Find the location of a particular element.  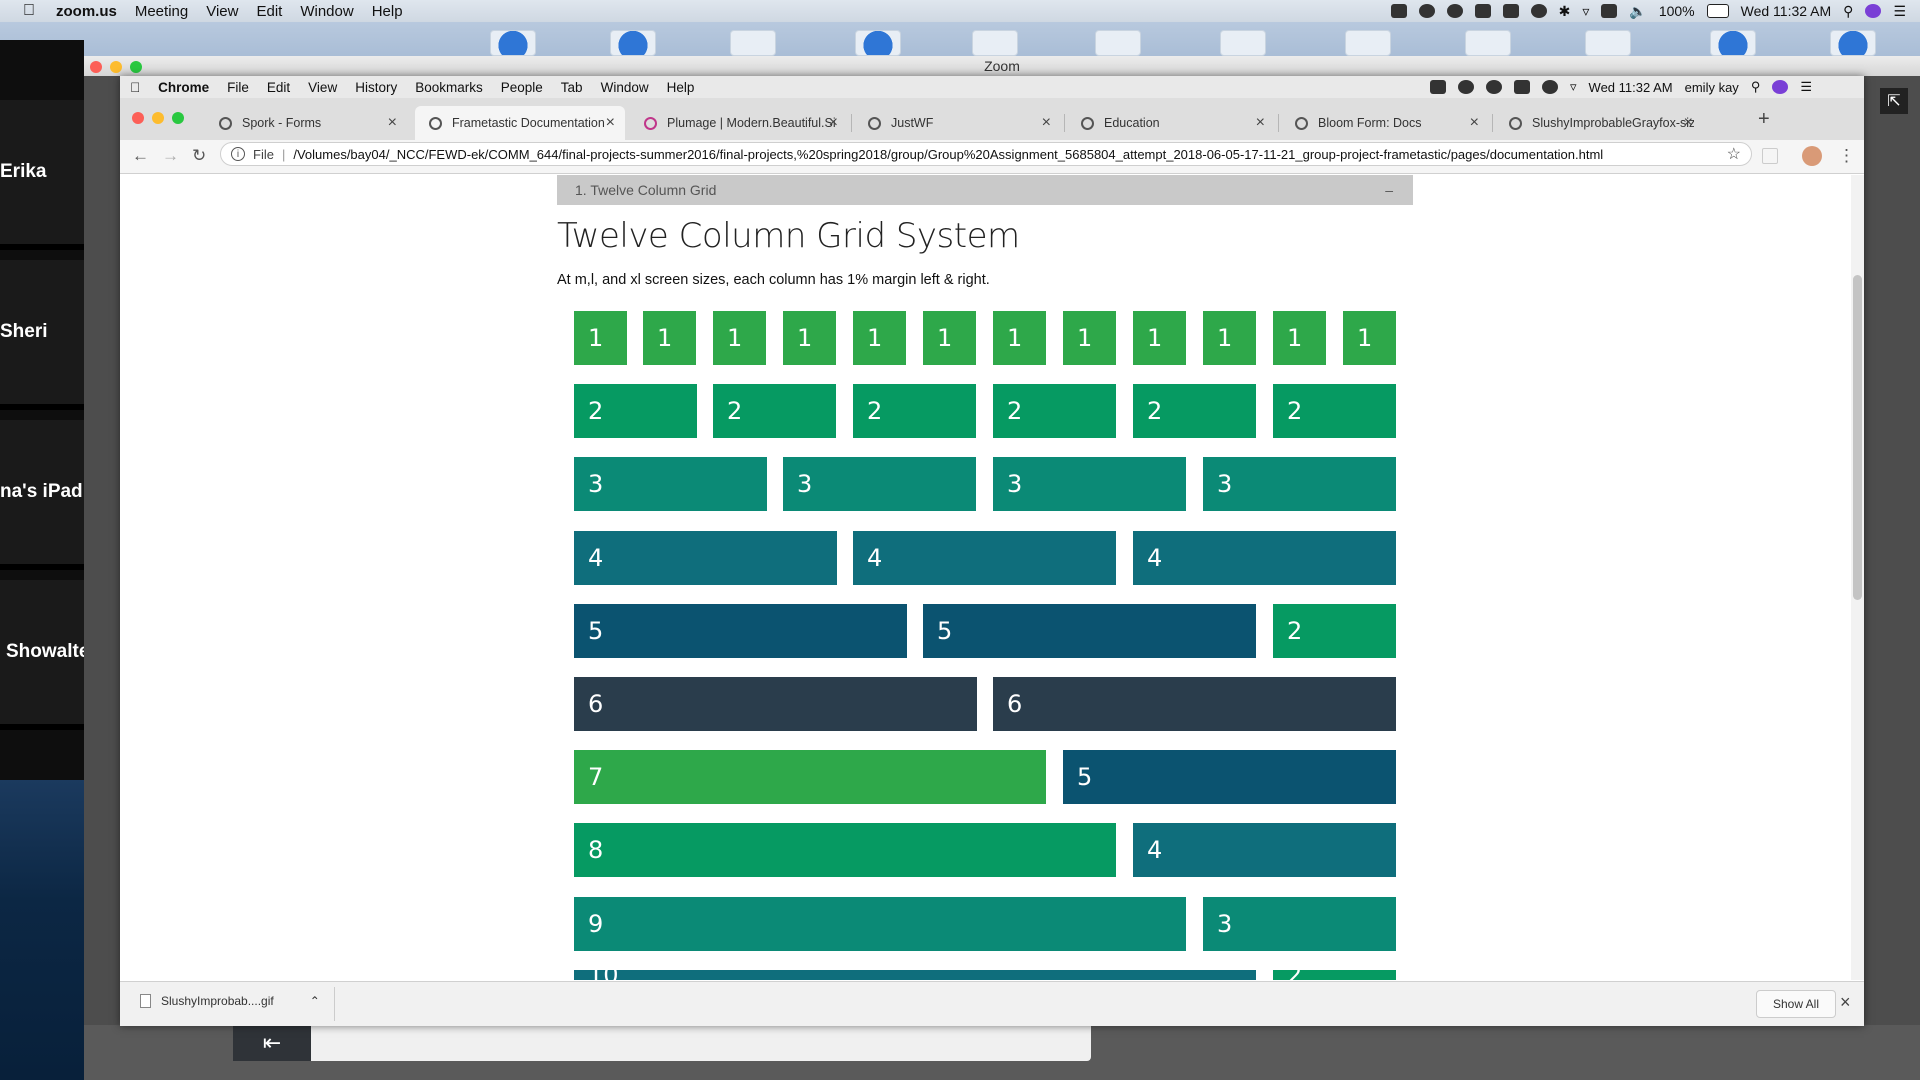

download-item: SlushyImprobab....gif ⌃ is located at coordinates (230, 1001).